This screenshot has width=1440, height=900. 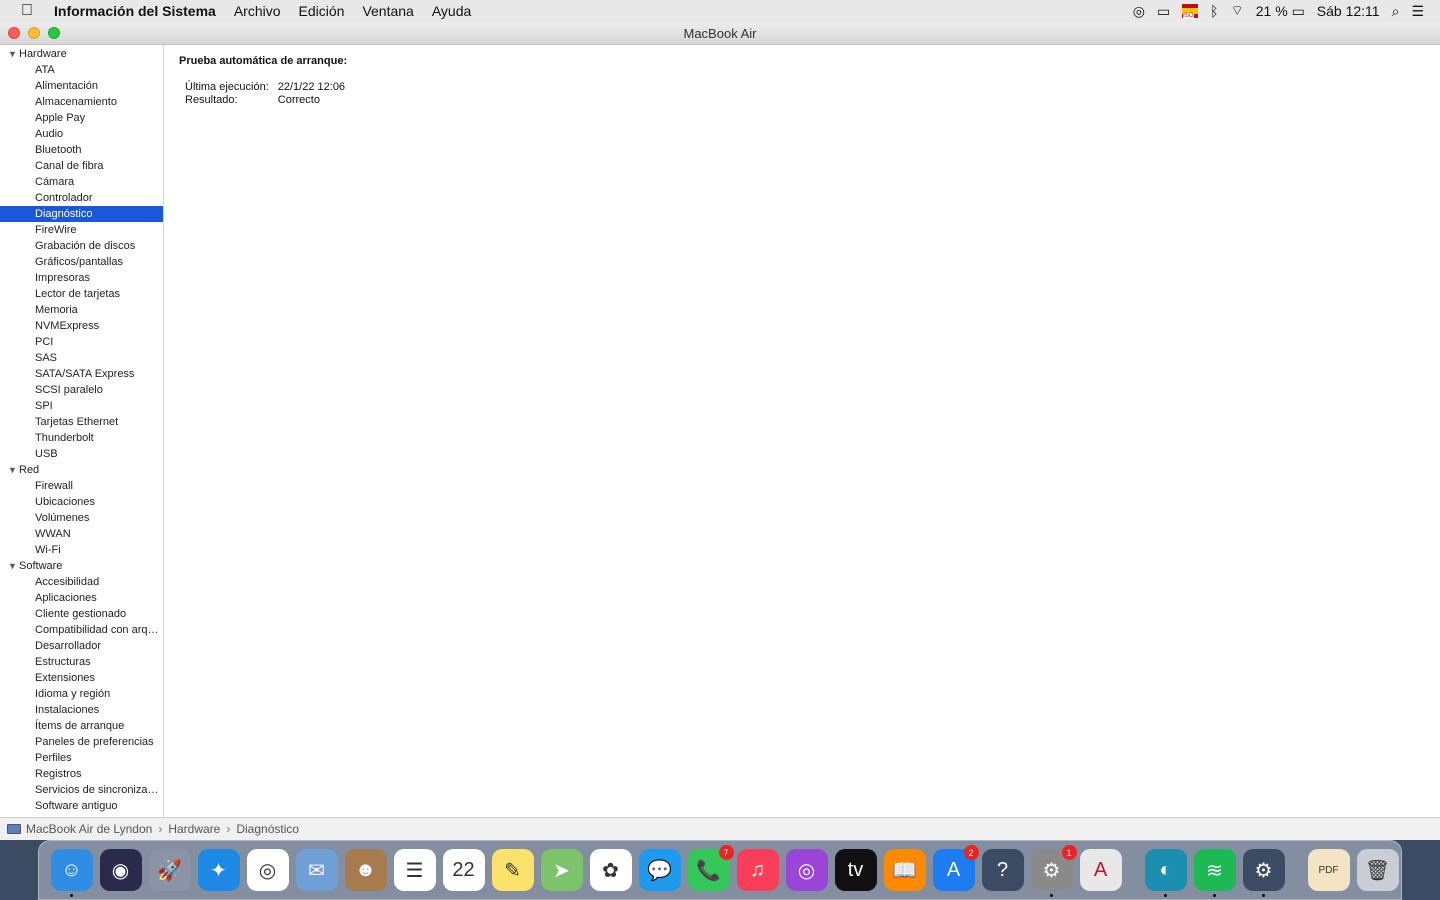 I want to click on clock: Sáb 12:11, so click(x=1348, y=11).